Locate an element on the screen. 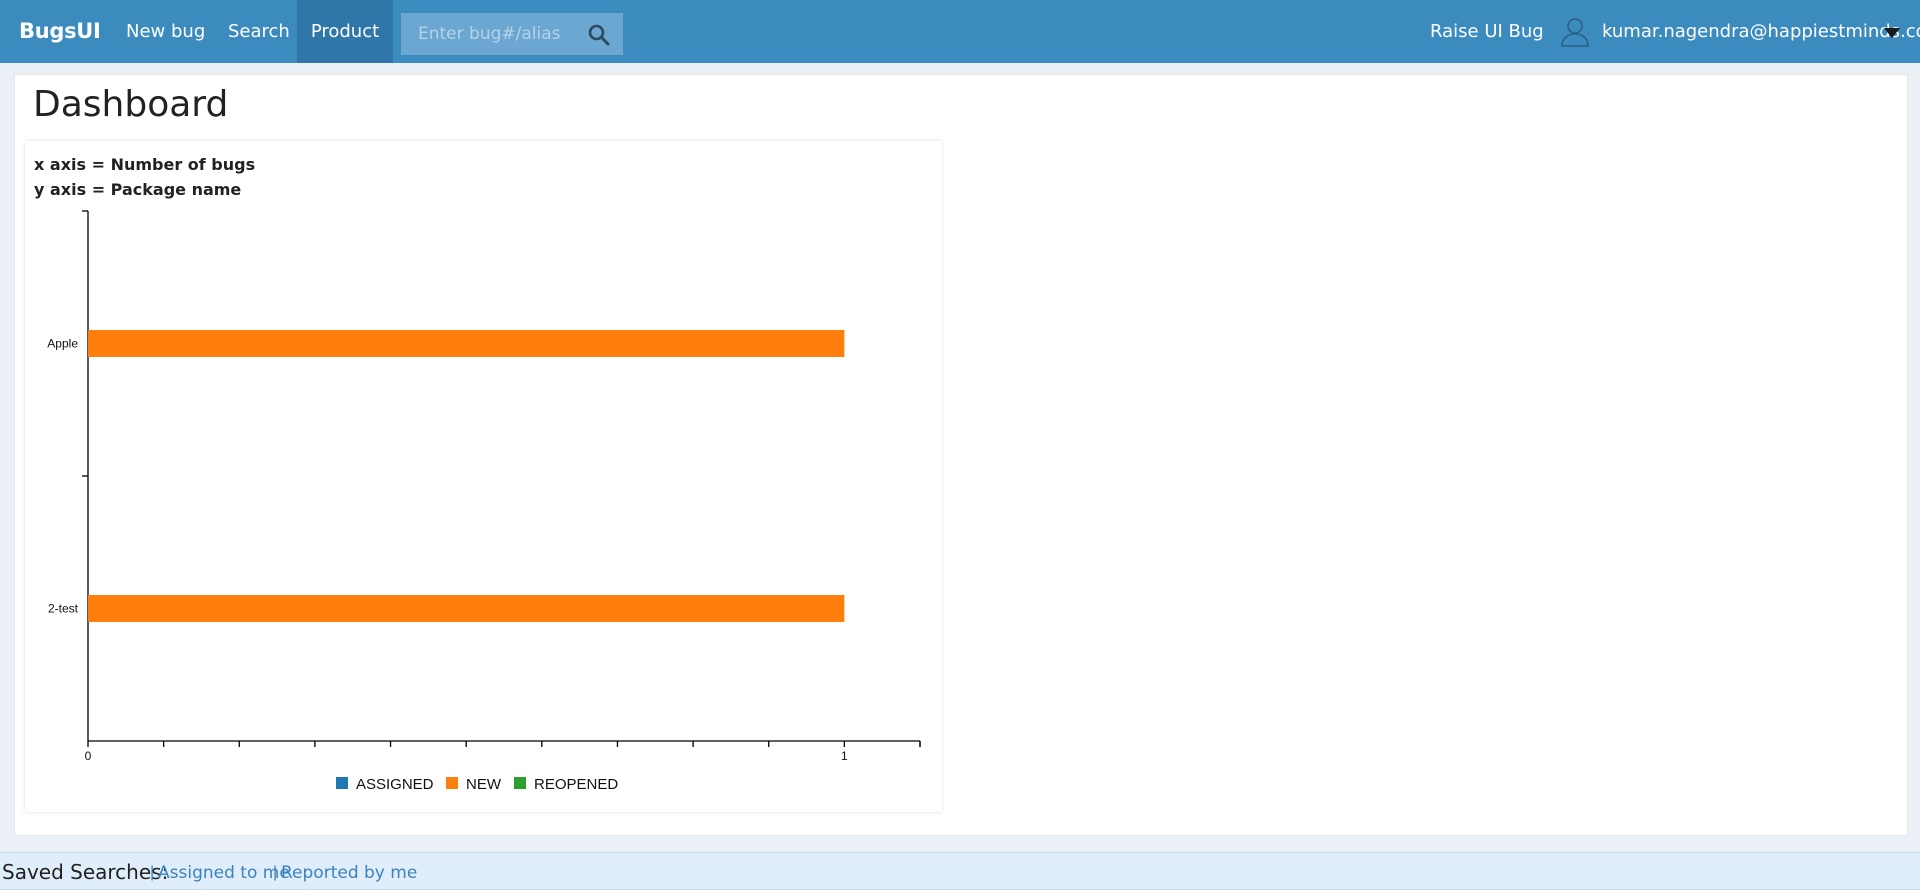  brand-logo: BugsUI is located at coordinates (60, 31).